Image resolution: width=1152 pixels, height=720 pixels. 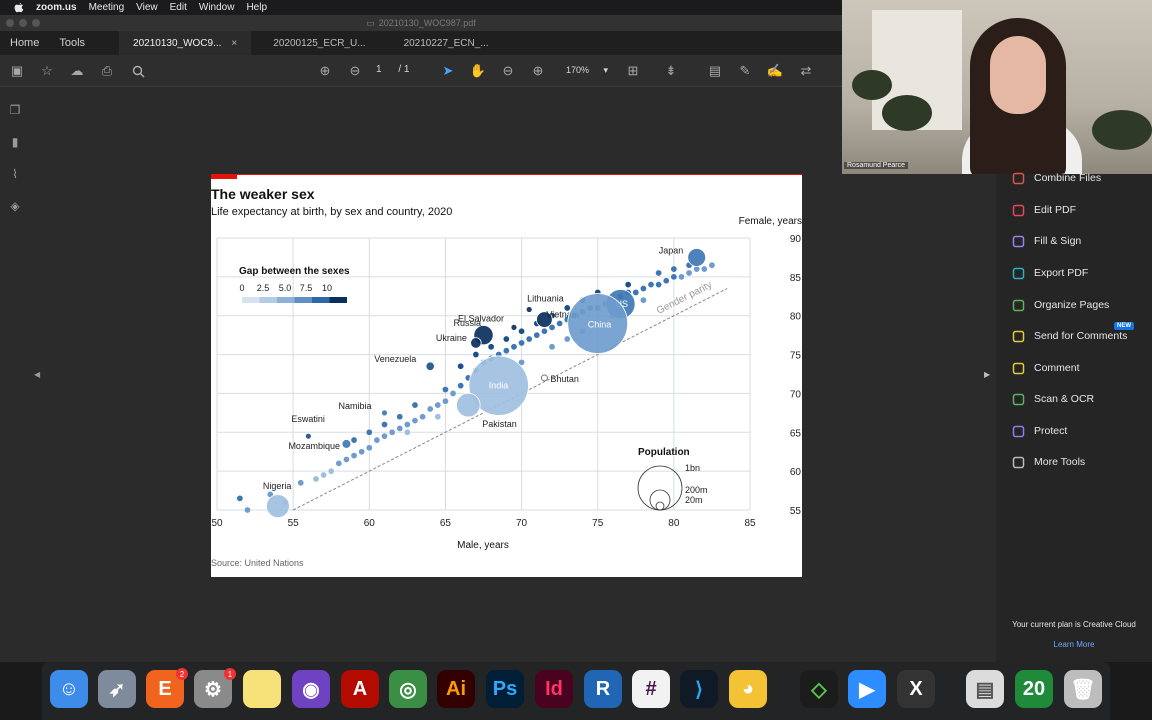 What do you see at coordinates (671, 250) in the screenshot?
I see `country-label: Japan` at bounding box center [671, 250].